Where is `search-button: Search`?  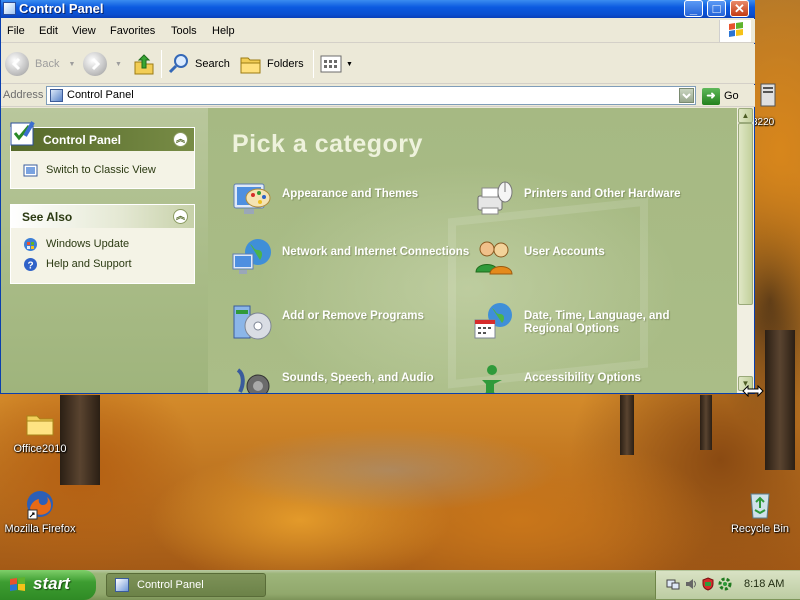 search-button: Search is located at coordinates (198, 64).